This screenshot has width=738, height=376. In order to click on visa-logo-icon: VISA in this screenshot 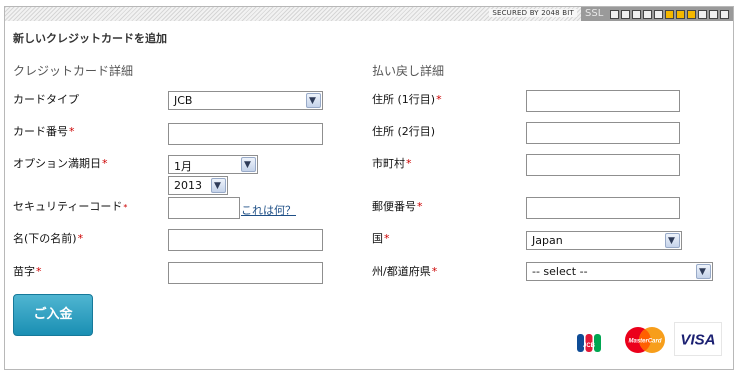, I will do `click(698, 339)`.